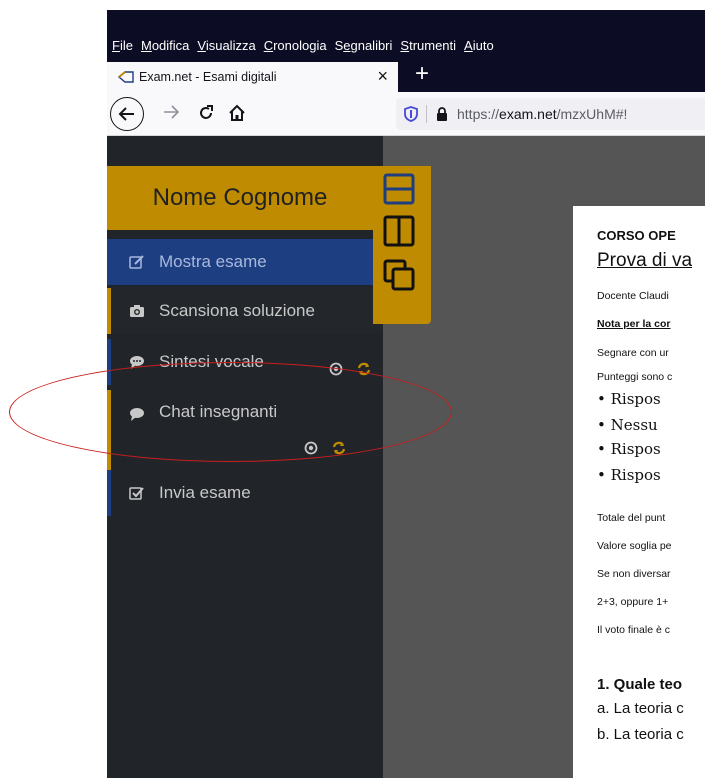 The image size is (705, 778). What do you see at coordinates (633, 630) in the screenshot?
I see `exam-final-grade: Il voto finale è c` at bounding box center [633, 630].